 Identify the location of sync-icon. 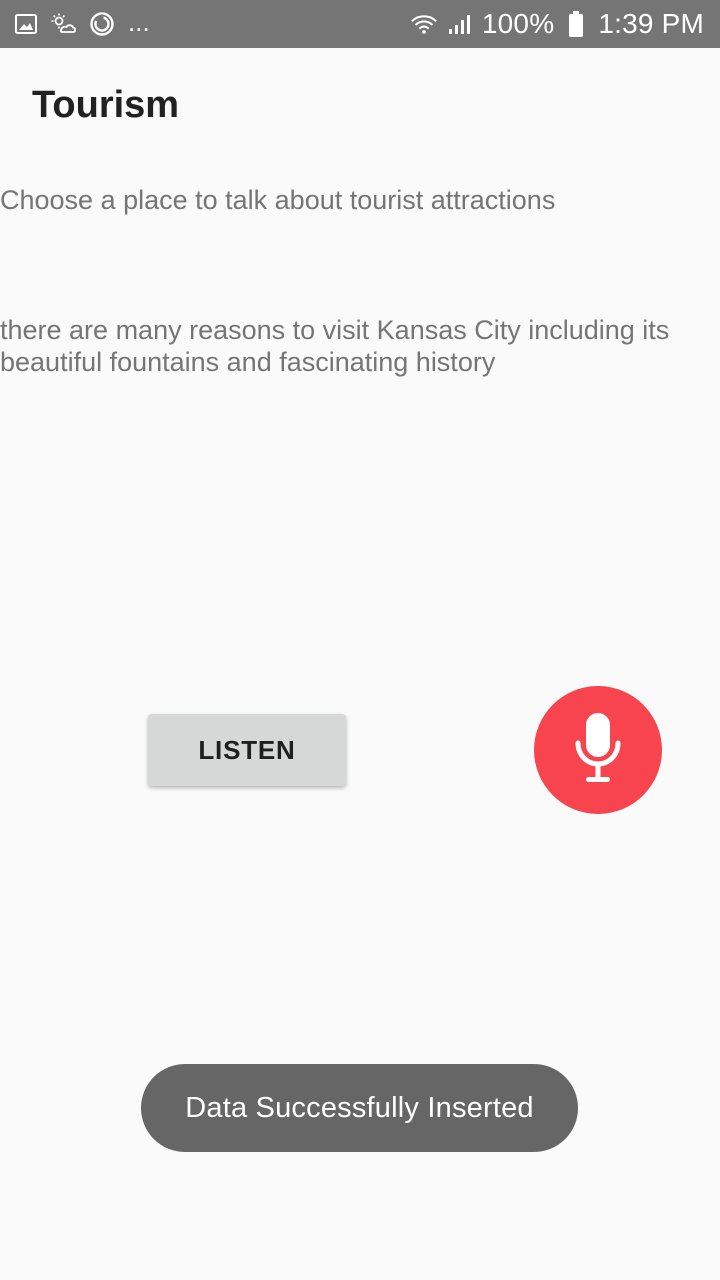
(102, 24).